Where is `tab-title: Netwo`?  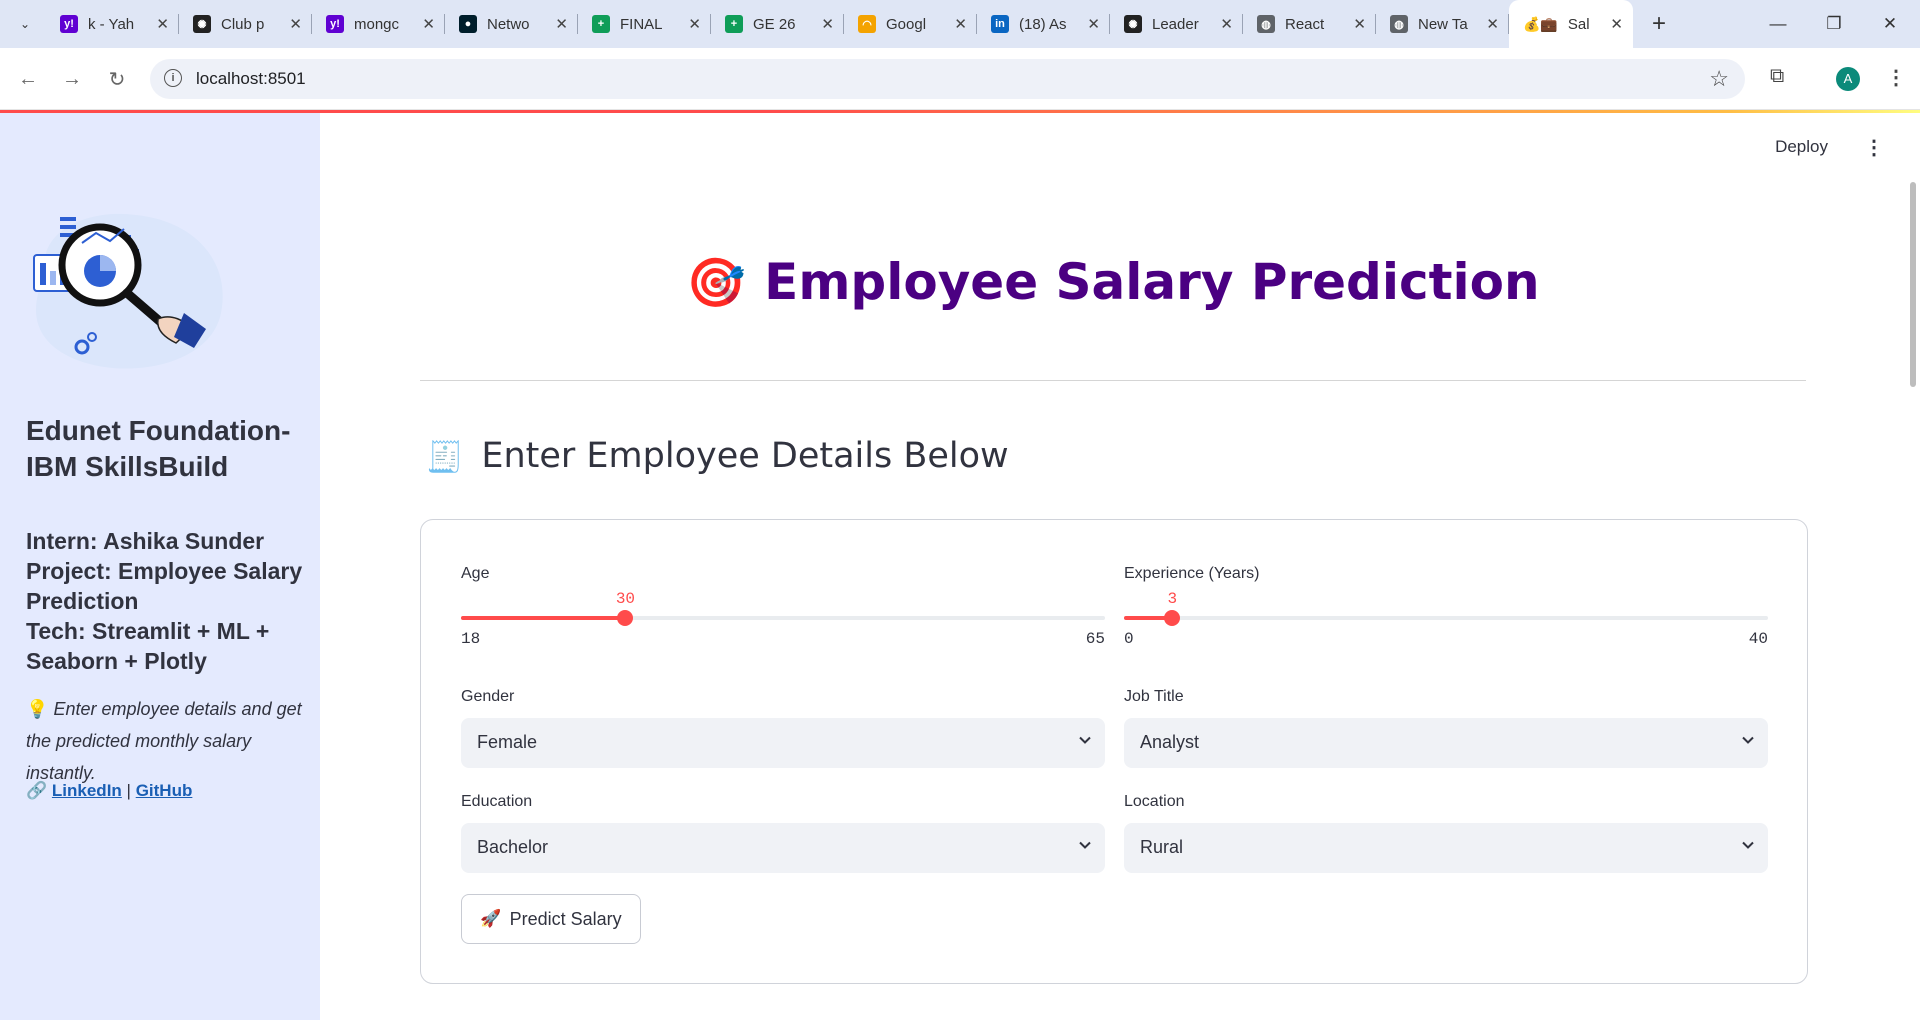
tab-title: Netwo is located at coordinates (508, 24).